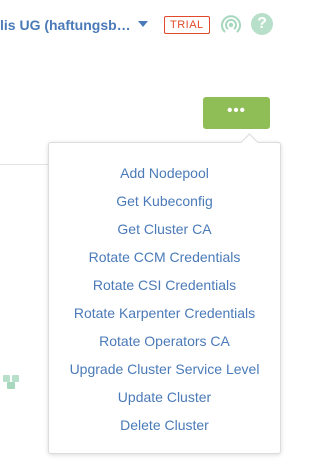 Image resolution: width=320 pixels, height=476 pixels. What do you see at coordinates (24, 164) in the screenshot?
I see `panel-divider` at bounding box center [24, 164].